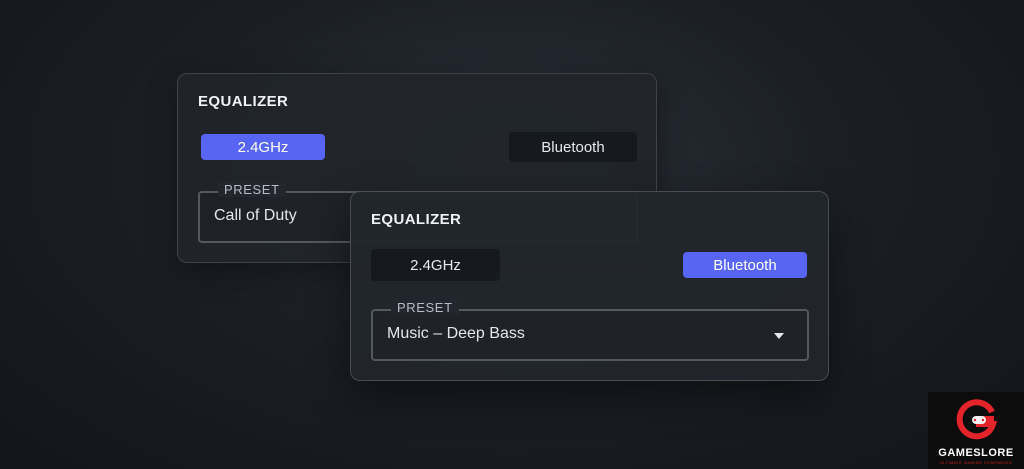 The width and height of the screenshot is (1024, 469). Describe the element at coordinates (976, 419) in the screenshot. I see `gameslore-logo-icon` at that location.